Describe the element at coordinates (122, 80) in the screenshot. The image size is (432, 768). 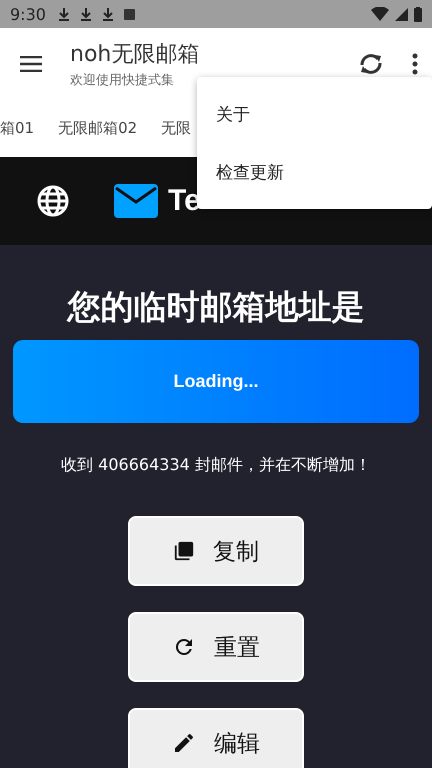
I see `app-subtitle: 欢迎使用快捷式集` at that location.